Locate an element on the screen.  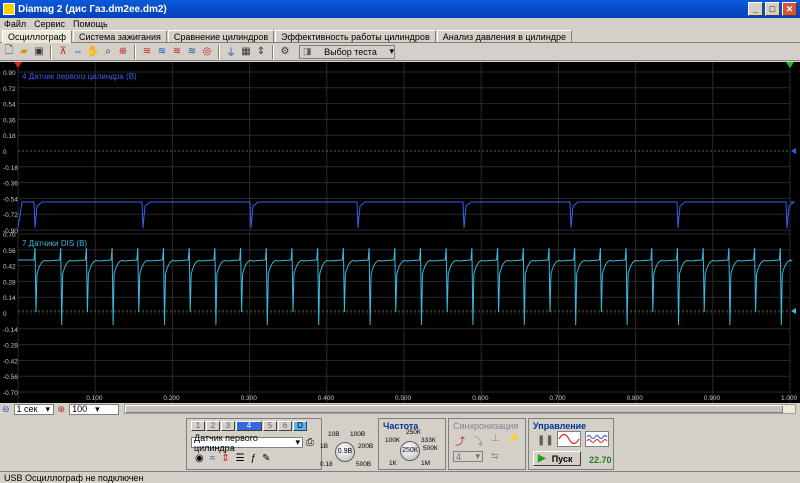
freq-label-100k: 100К is located at coordinates (392, 440).